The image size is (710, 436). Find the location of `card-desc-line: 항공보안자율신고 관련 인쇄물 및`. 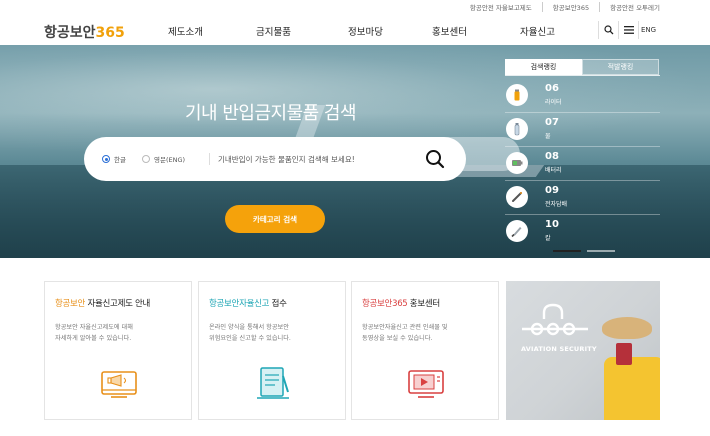

card-desc-line: 항공보안자율신고 관련 인쇄물 및 is located at coordinates (405, 327).